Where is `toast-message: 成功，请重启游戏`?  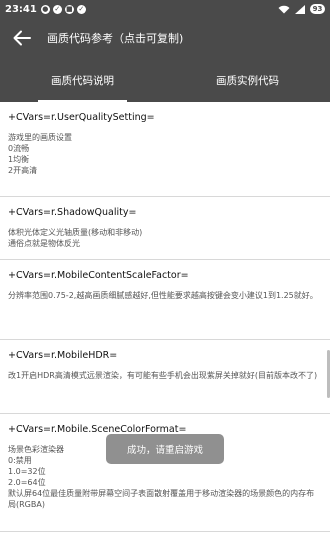 toast-message: 成功，请重启游戏 is located at coordinates (165, 449).